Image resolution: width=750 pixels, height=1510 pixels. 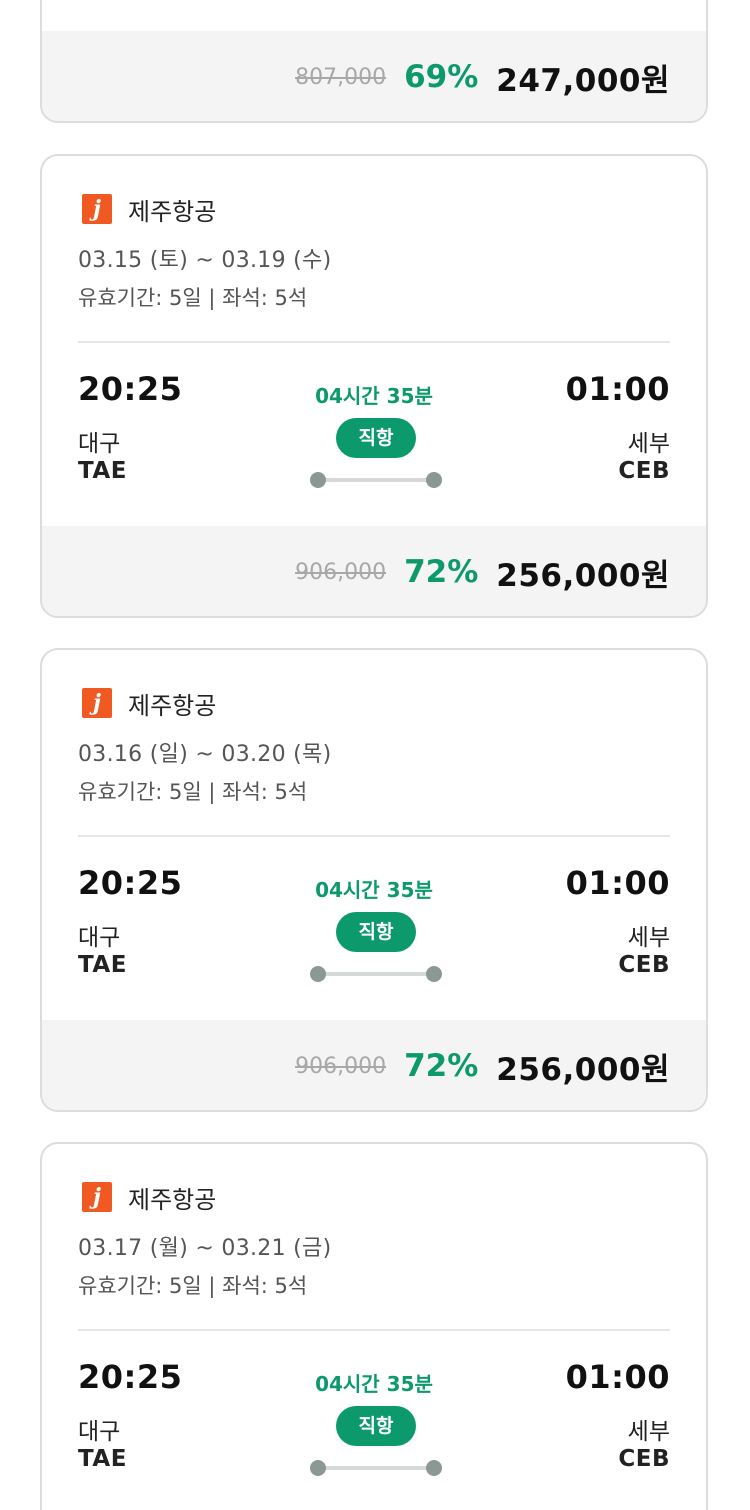 I want to click on travel-dates: 03.17 (월) ~ 03.21 (금), so click(x=205, y=1248).